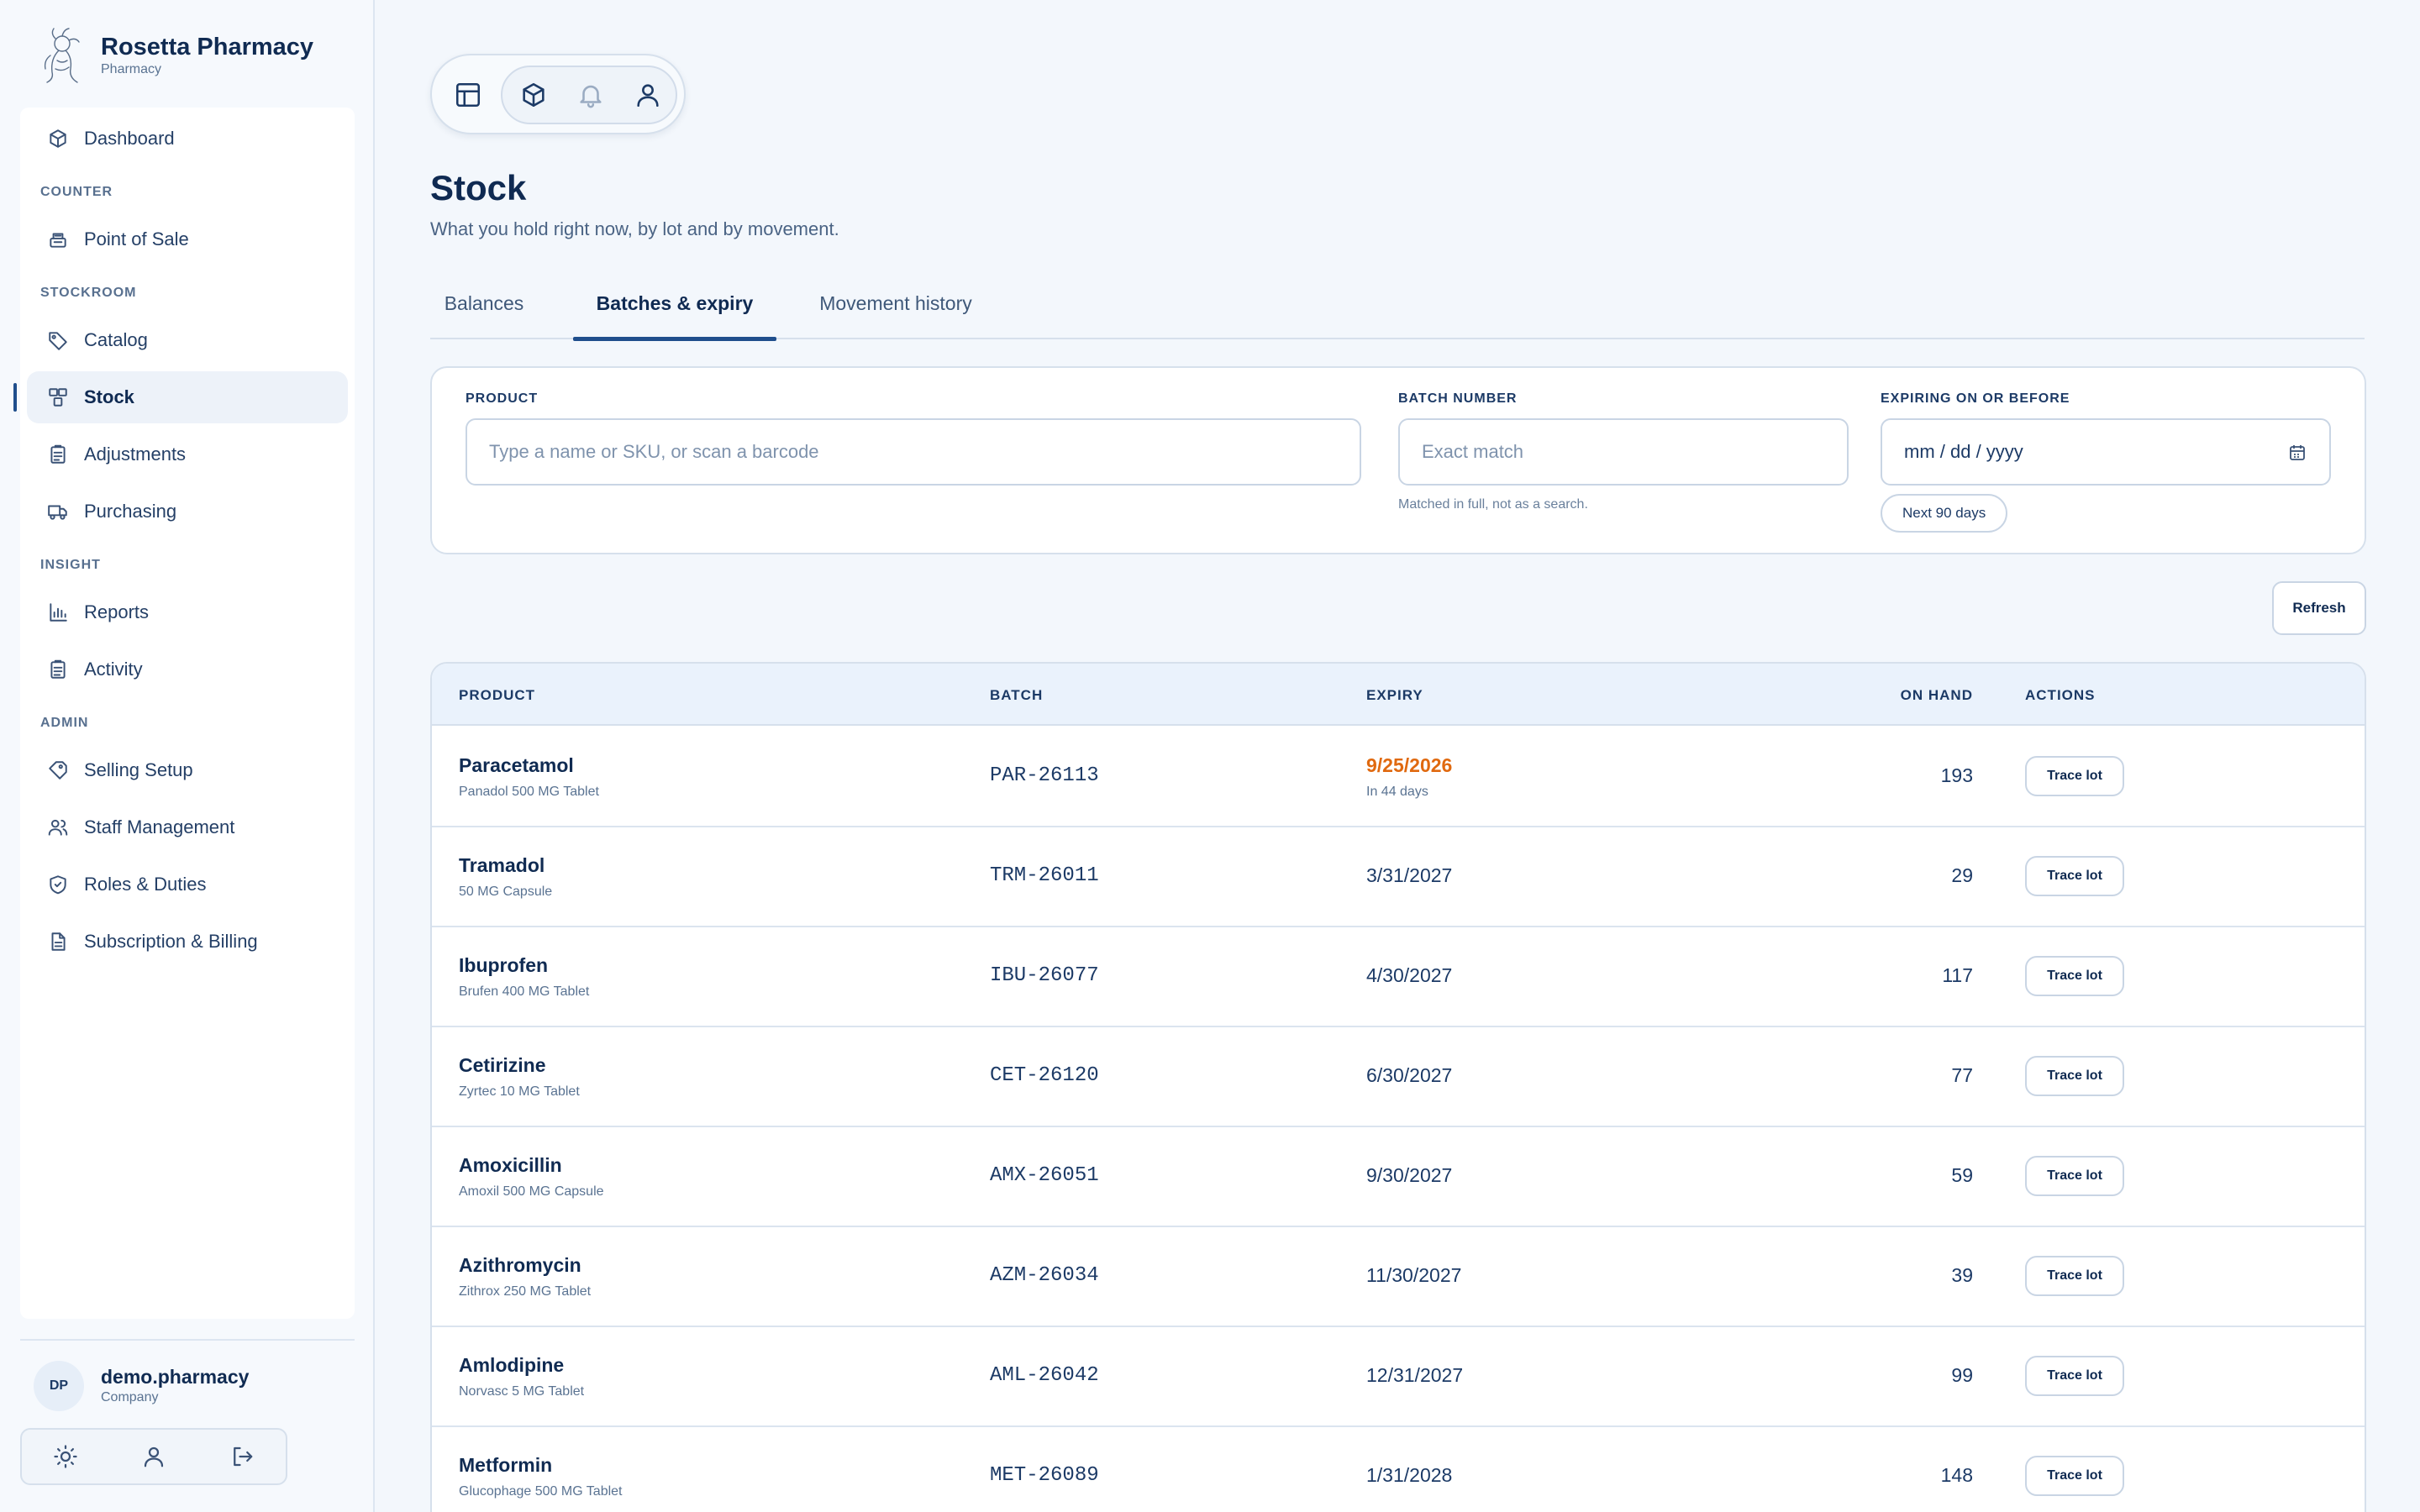  I want to click on expiry-date: 11/30/2027, so click(1414, 1275).